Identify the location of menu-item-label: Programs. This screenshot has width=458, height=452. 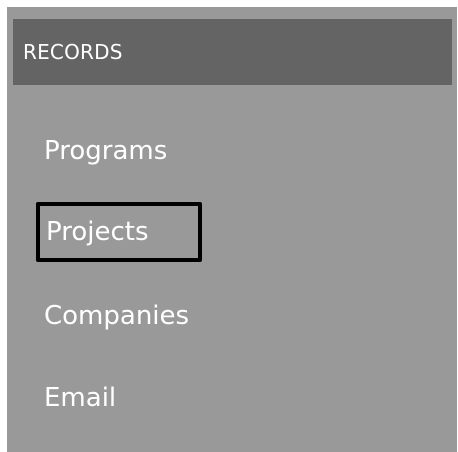
(106, 151).